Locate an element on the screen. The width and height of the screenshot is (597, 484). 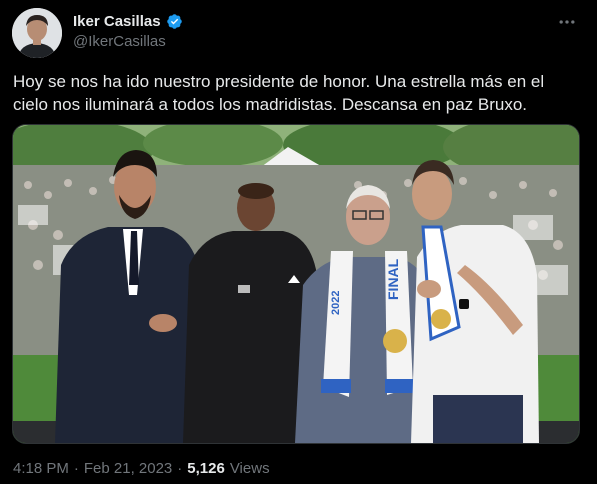
views-label: Views is located at coordinates (249, 468).